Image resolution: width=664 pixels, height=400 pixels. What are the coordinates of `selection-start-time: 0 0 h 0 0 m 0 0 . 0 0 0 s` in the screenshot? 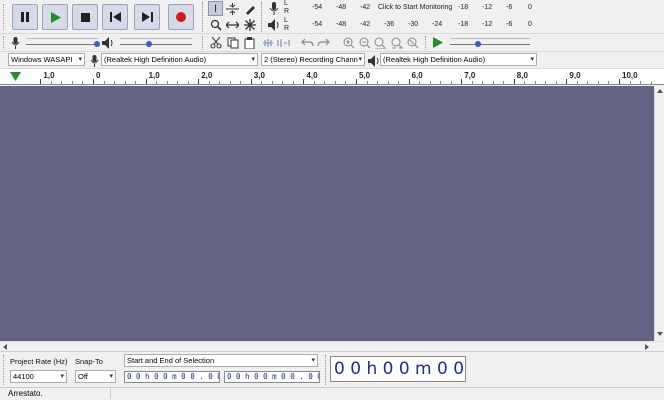 It's located at (172, 377).